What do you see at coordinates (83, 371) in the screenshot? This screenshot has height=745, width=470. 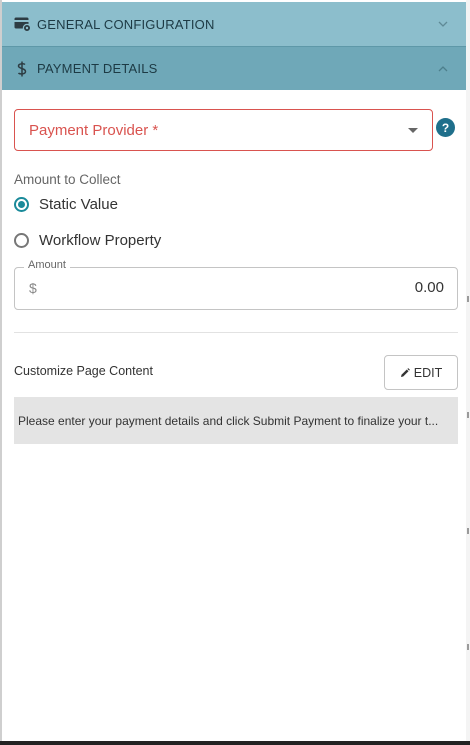 I see `customize-page-content-label: Customize Page Content` at bounding box center [83, 371].